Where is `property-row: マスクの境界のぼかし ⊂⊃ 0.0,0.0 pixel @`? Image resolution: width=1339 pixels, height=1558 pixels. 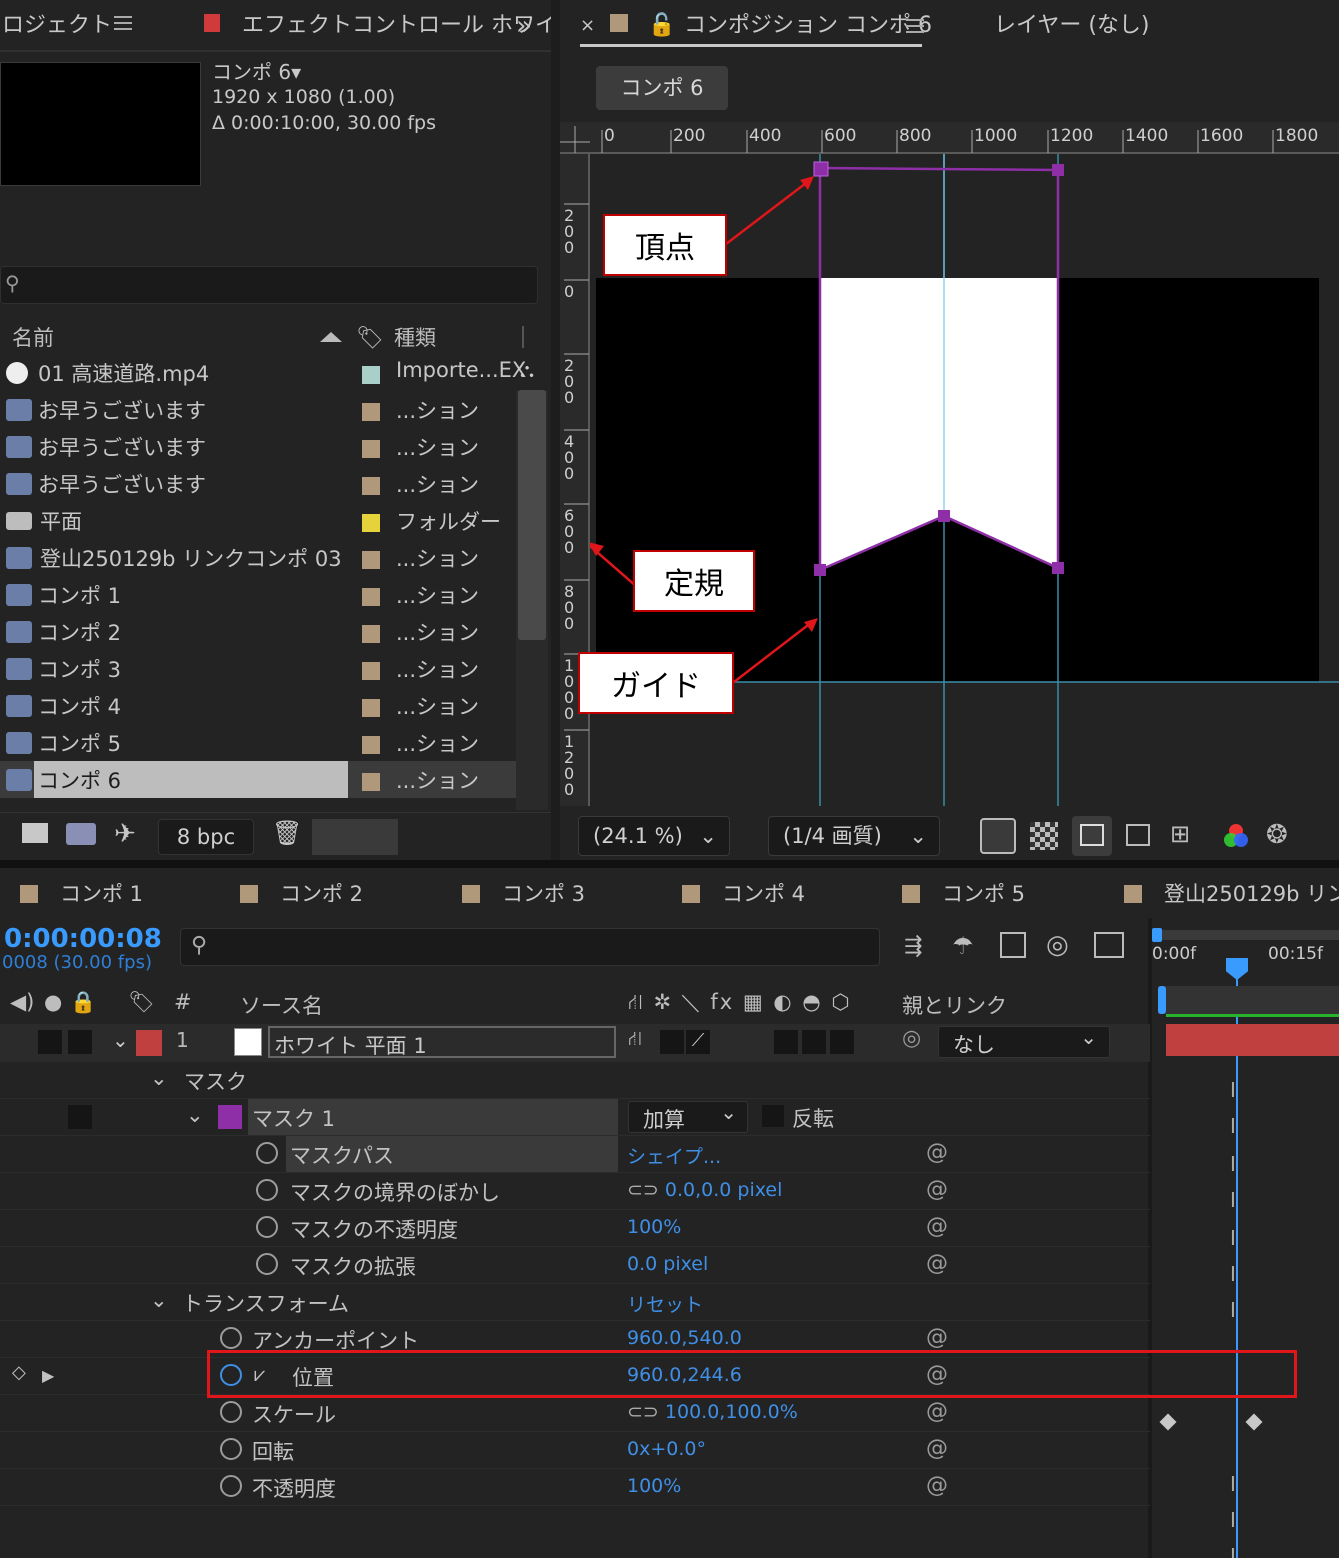 property-row: マスクの境界のぼかし ⊂⊃ 0.0,0.0 pixel @ is located at coordinates (575, 1191).